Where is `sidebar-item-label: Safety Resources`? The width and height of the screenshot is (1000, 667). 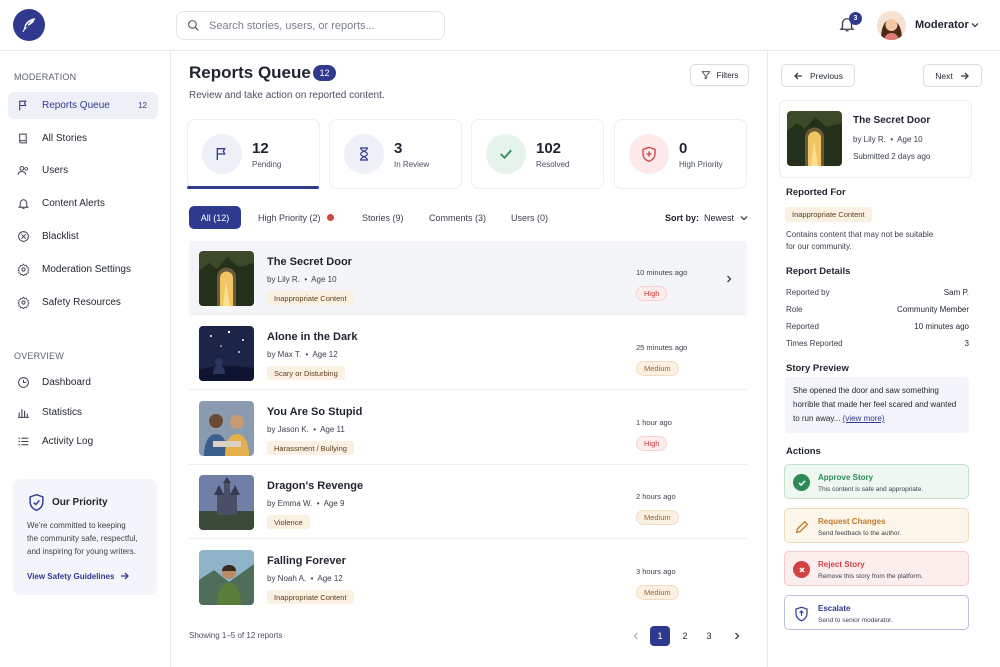
sidebar-item-label: Safety Resources is located at coordinates (81, 302).